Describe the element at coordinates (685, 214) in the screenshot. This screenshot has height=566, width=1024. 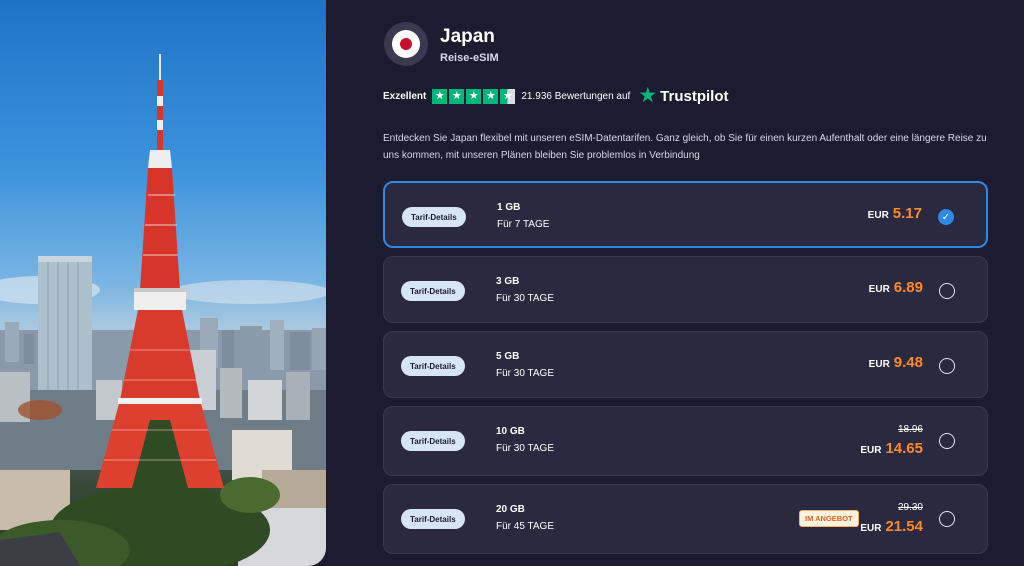
I see `plan-card-1gb: Tarif-Details 1 GB Für 7 TAGE EUR 5.17 ✓` at that location.